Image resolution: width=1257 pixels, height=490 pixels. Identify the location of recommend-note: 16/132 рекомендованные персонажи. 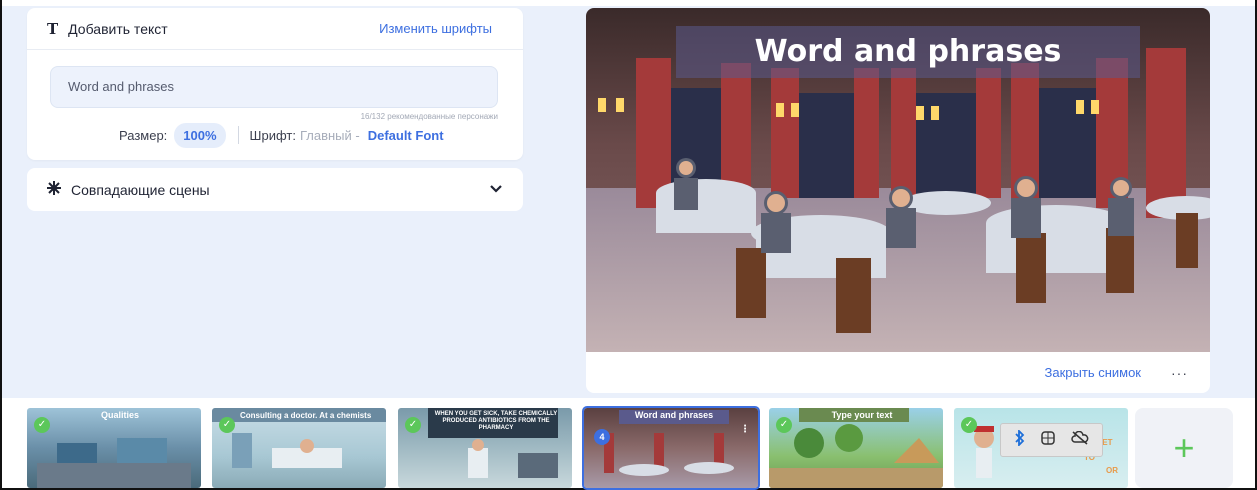
(429, 116).